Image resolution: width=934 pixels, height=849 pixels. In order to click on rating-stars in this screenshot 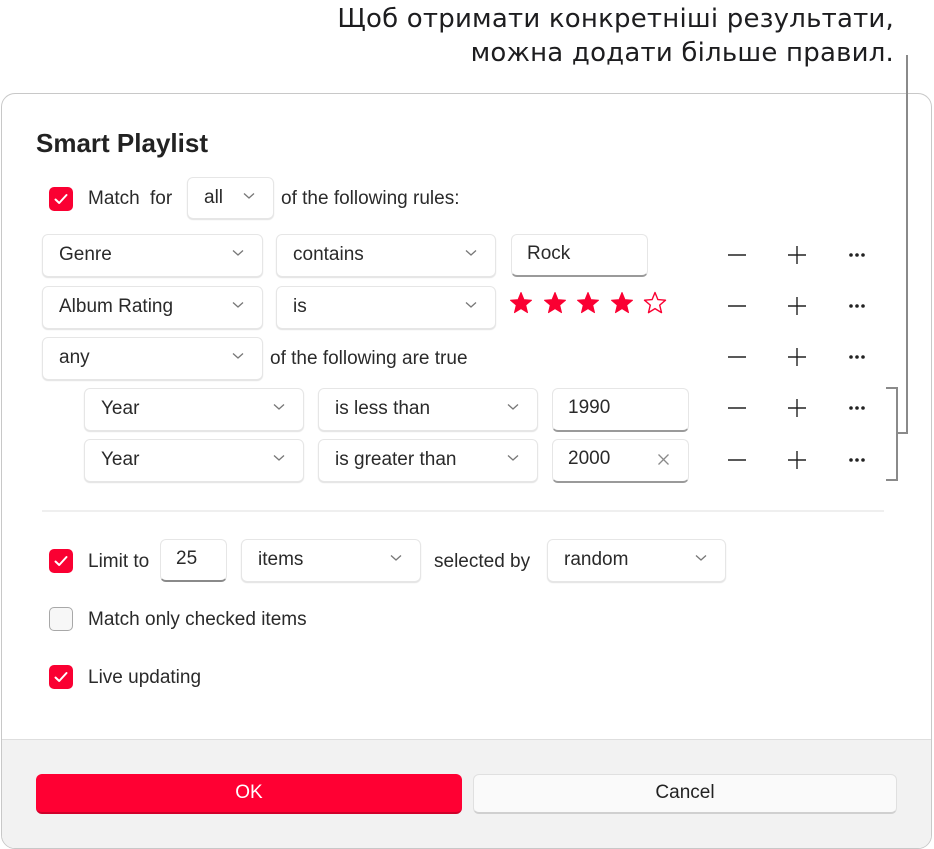, I will do `click(594, 304)`.